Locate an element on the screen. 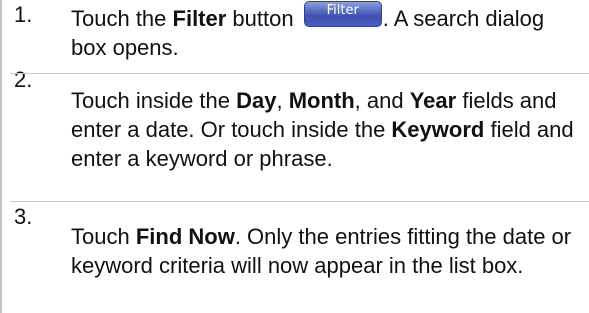 This screenshot has width=589, height=313. year-label: Year is located at coordinates (433, 100).